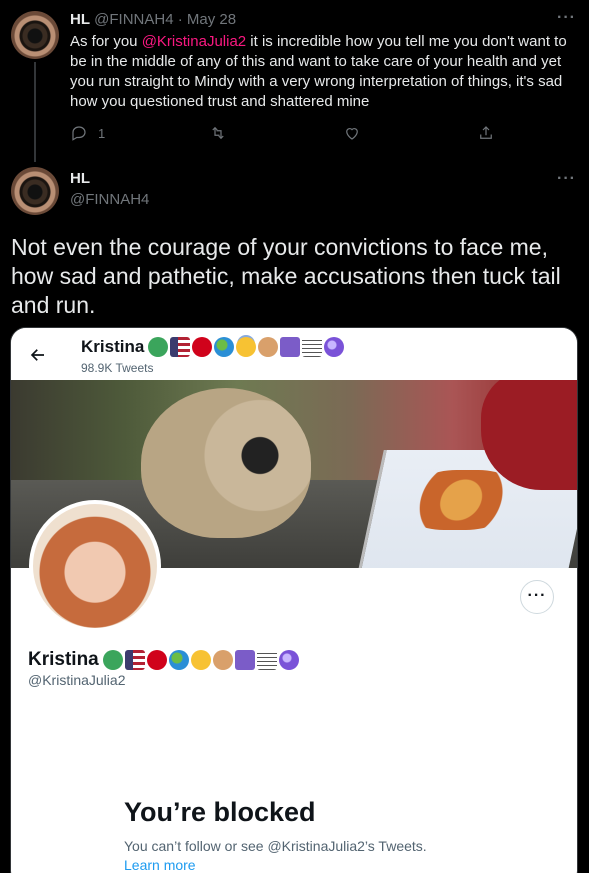  I want to click on blocked-title: You’re blocked, so click(220, 812).